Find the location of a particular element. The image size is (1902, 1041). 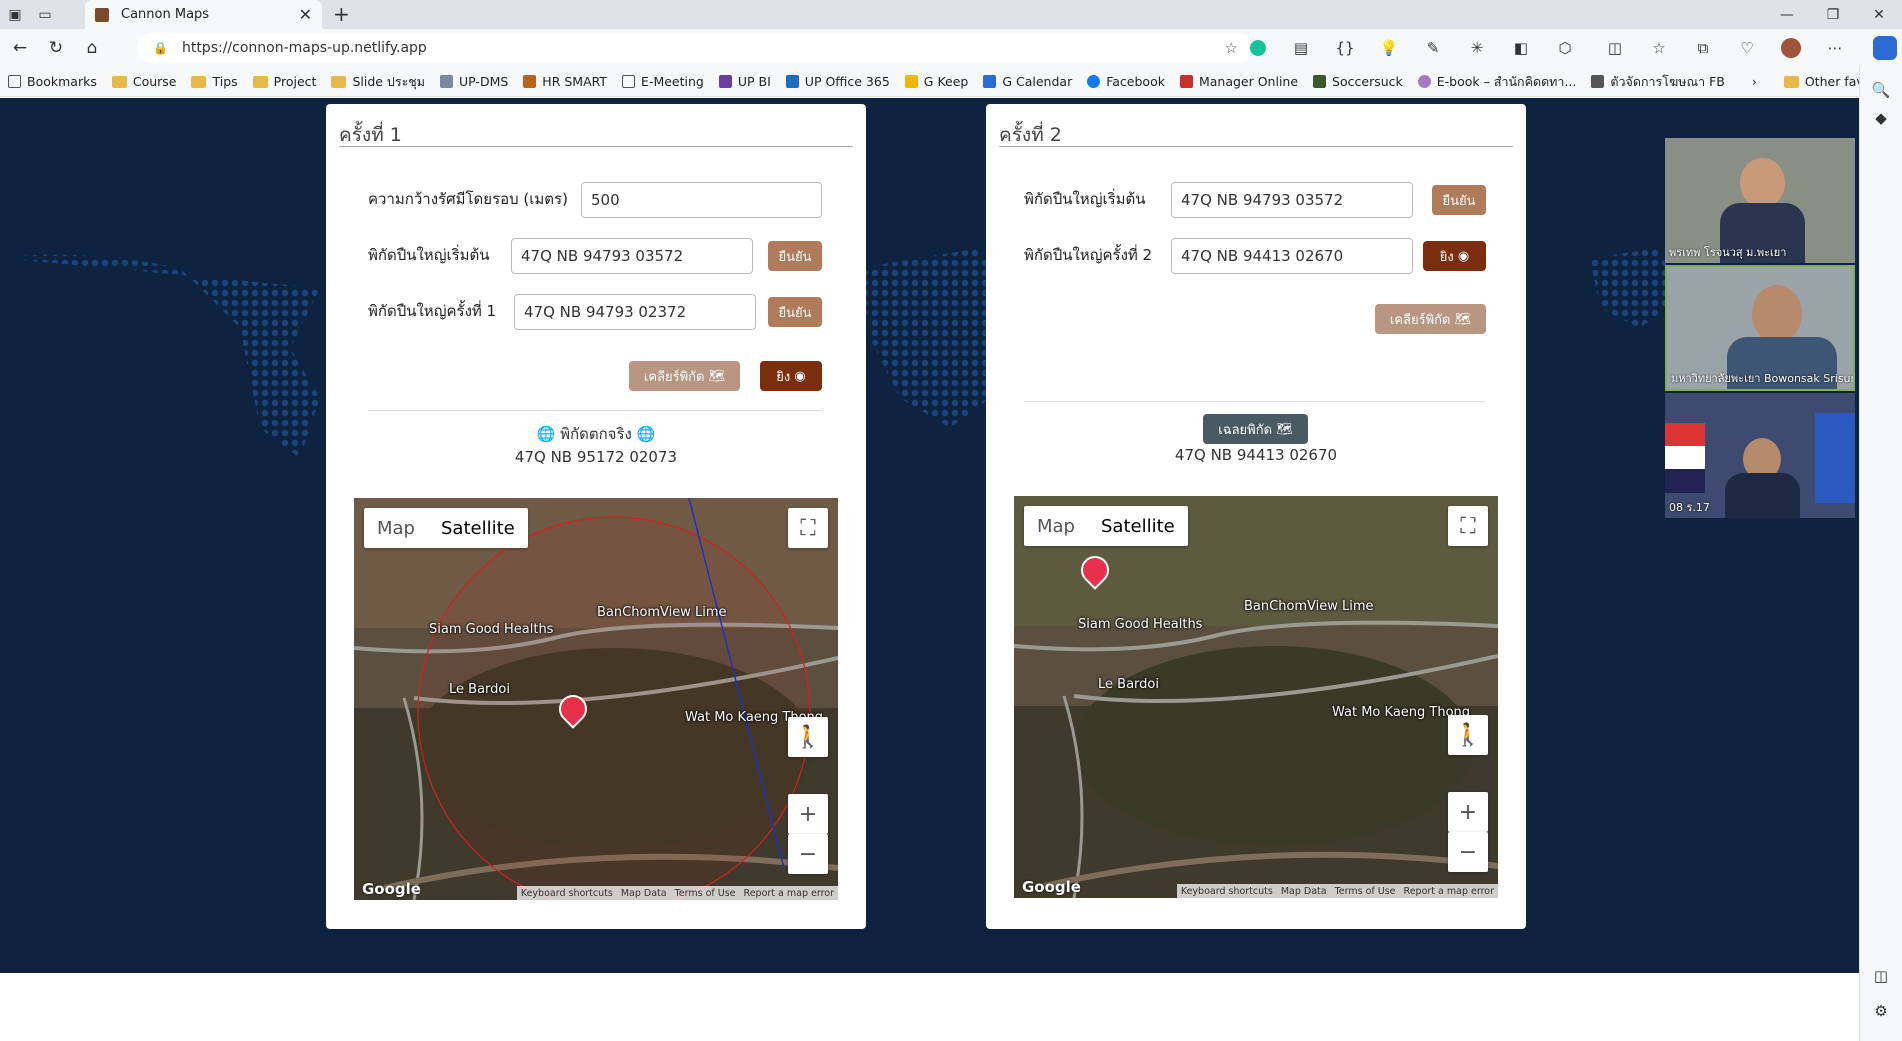

close-window-icon: ✕ is located at coordinates (1879, 14).